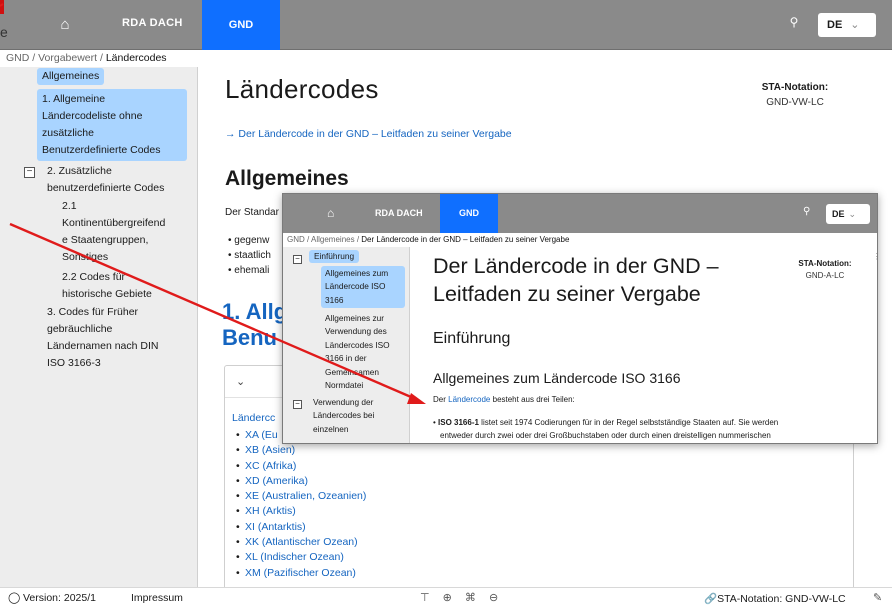  I want to click on language-select: DE ⌄, so click(847, 25).